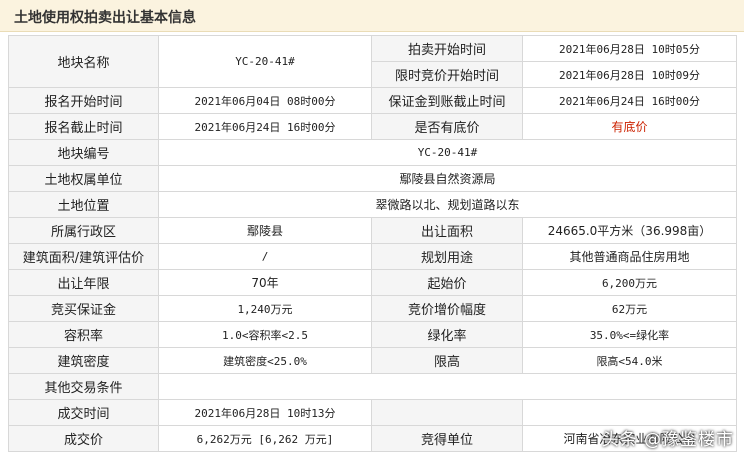  Describe the element at coordinates (629, 126) in the screenshot. I see `reserve-price-value: 有底价` at that location.